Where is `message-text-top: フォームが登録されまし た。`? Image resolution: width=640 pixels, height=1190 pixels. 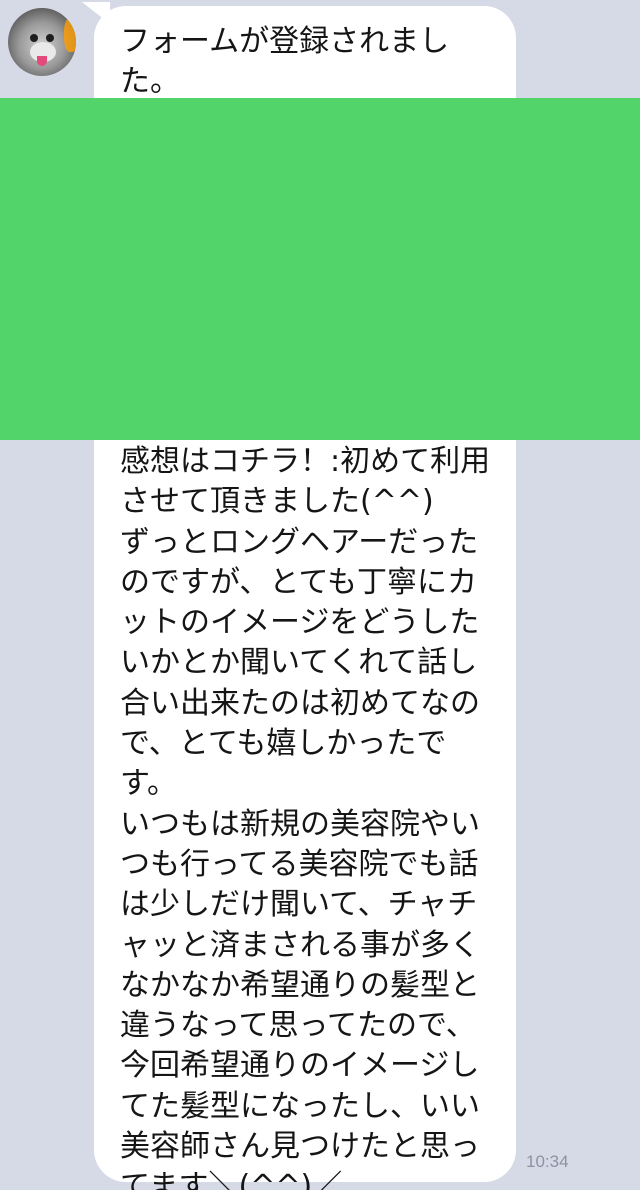
message-text-top: フォームが登録されまし た。 is located at coordinates (285, 62).